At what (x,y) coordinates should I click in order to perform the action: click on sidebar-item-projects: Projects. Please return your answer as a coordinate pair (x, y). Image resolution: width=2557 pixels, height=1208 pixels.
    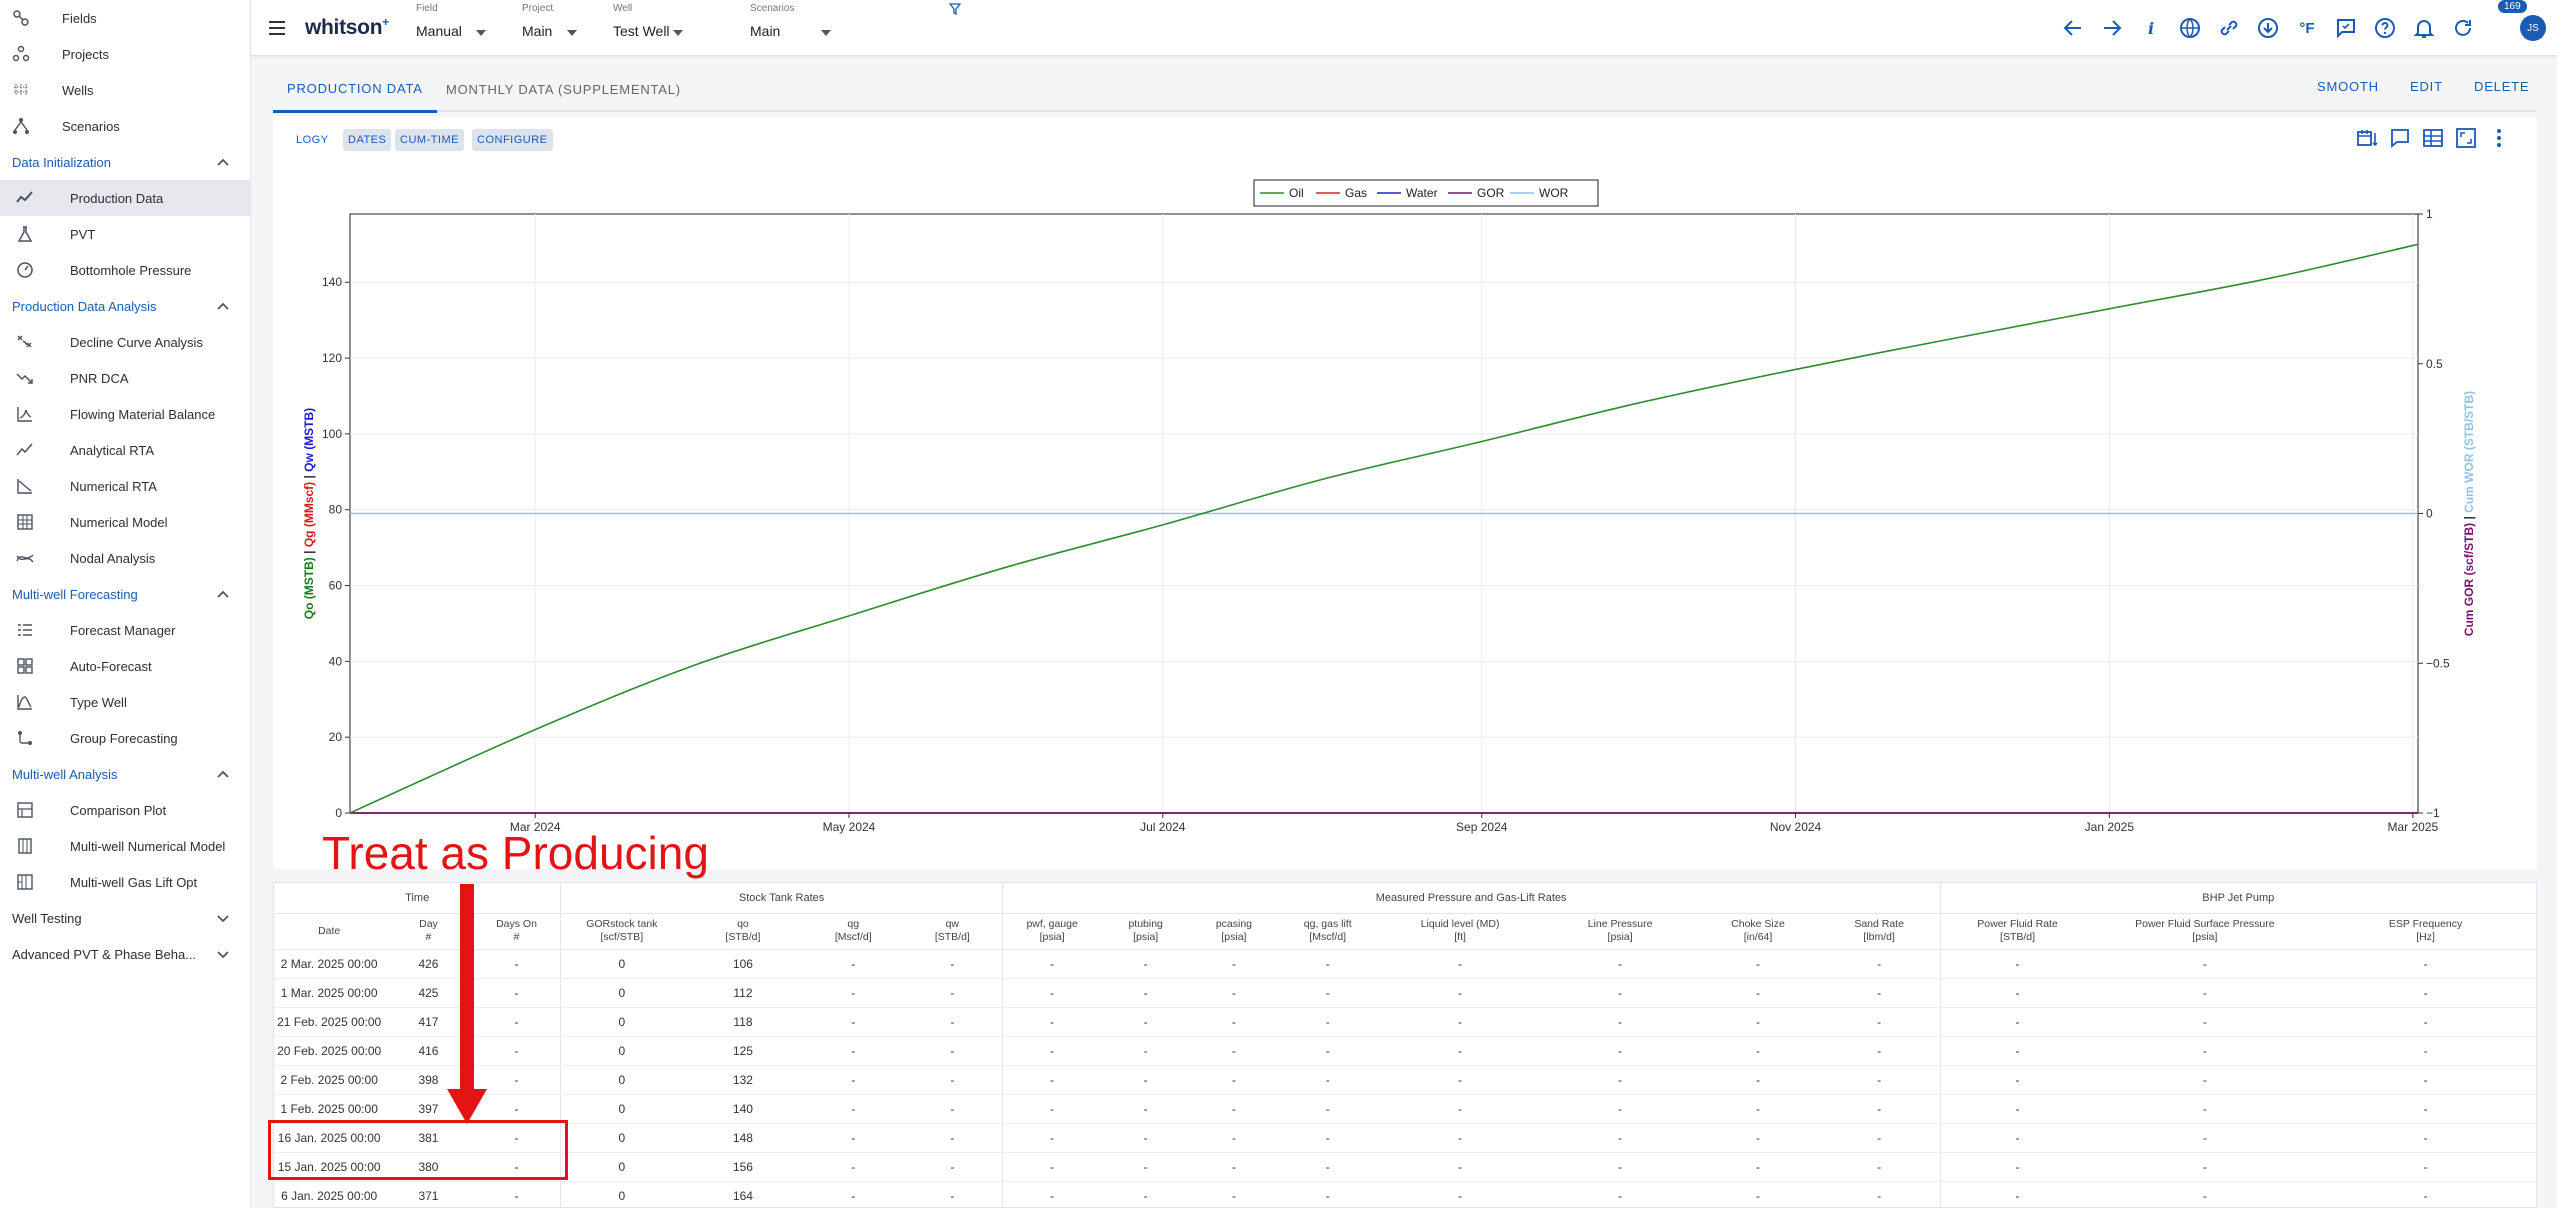
    Looking at the image, I should click on (125, 54).